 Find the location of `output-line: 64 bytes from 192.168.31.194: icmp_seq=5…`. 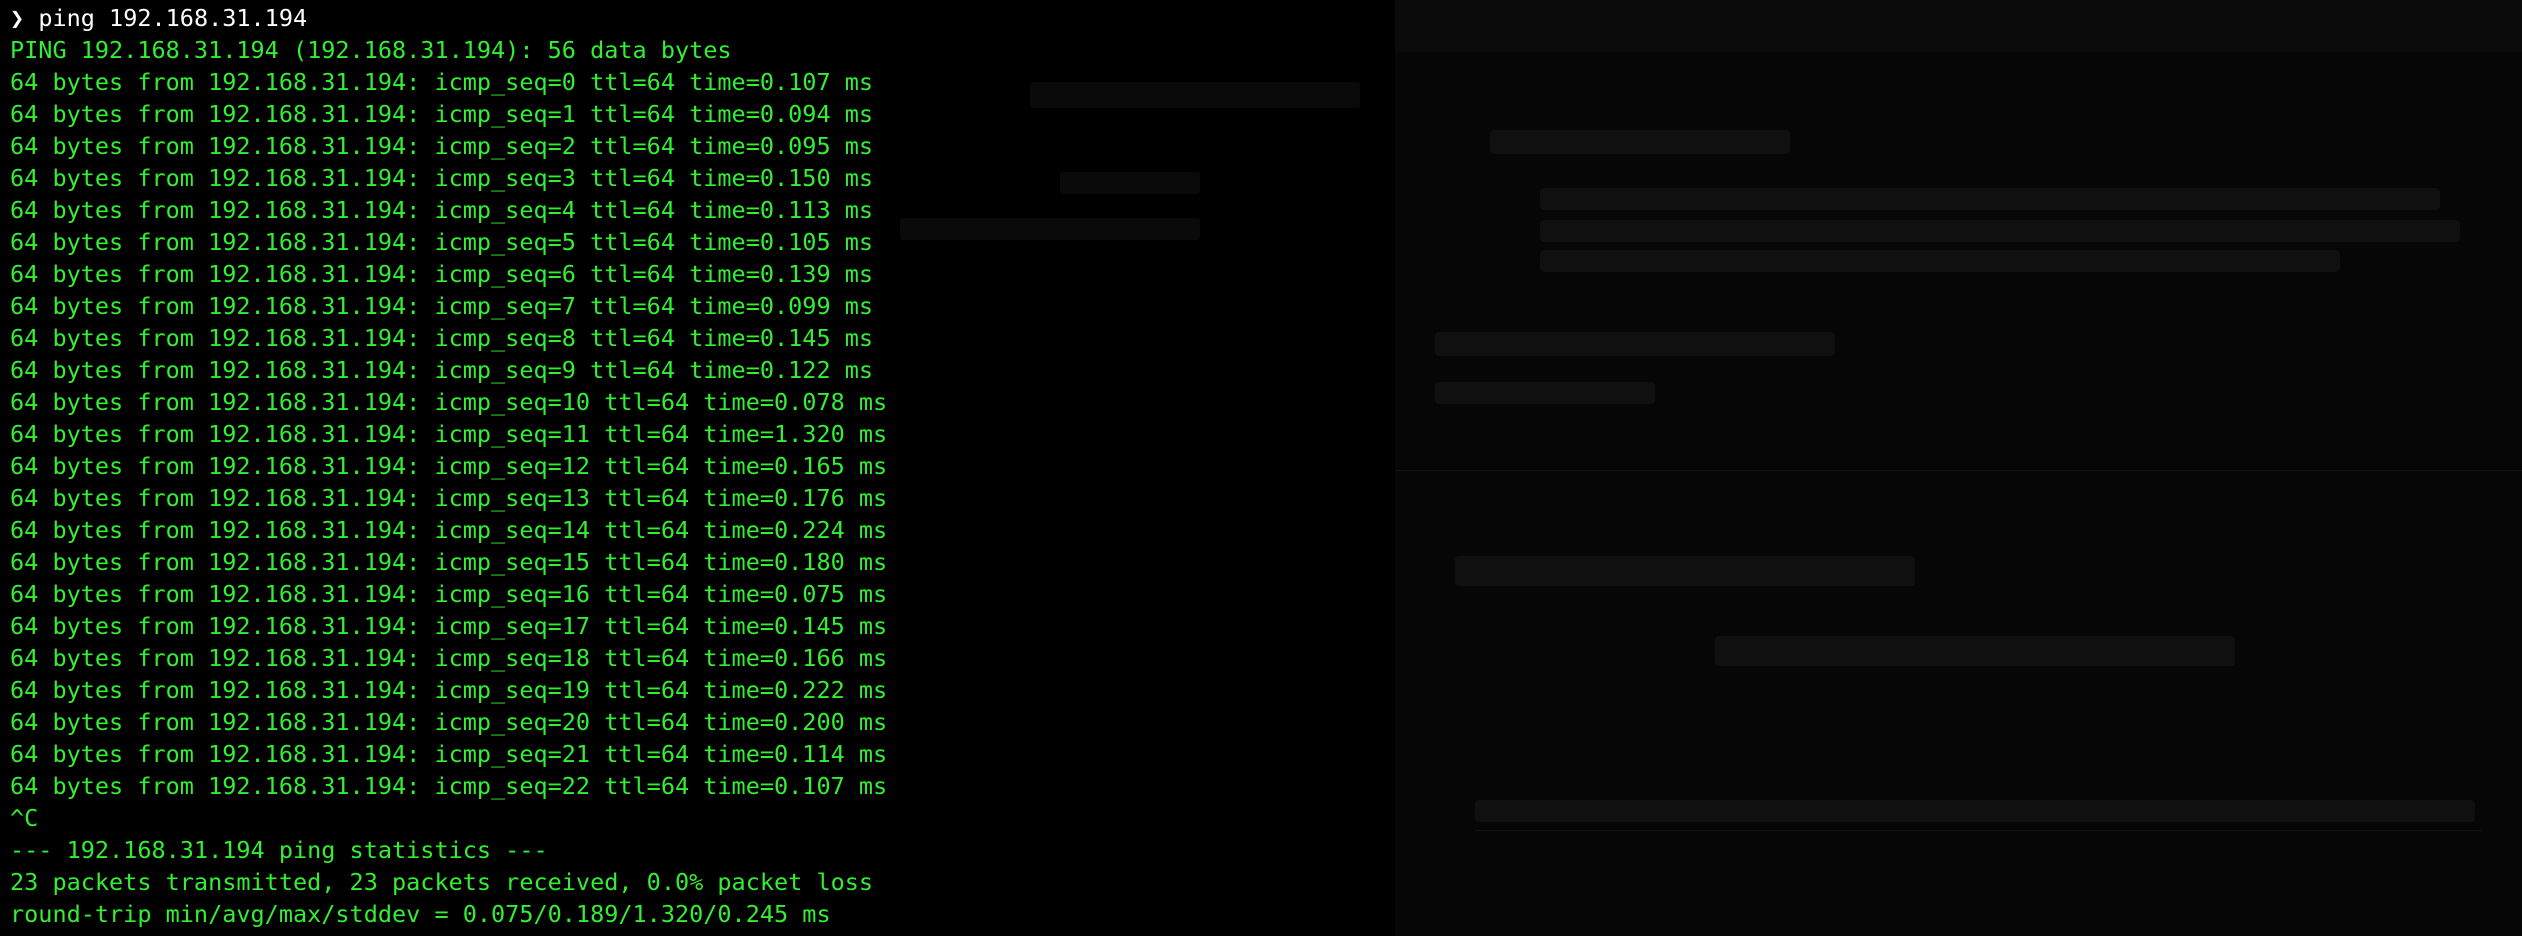

output-line: 64 bytes from 192.168.31.194: icmp_seq=5… is located at coordinates (442, 242).